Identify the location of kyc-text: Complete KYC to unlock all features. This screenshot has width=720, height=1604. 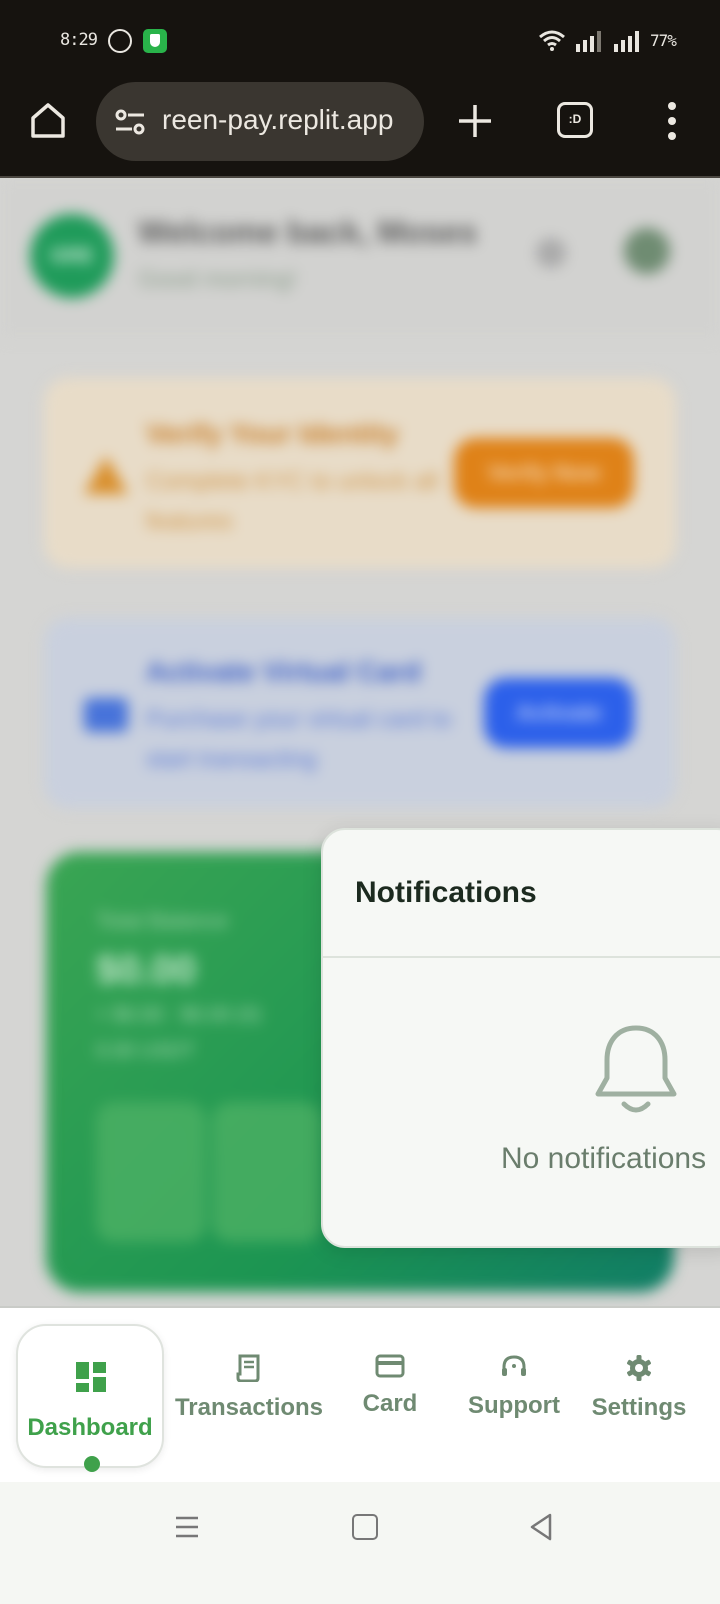
(292, 501).